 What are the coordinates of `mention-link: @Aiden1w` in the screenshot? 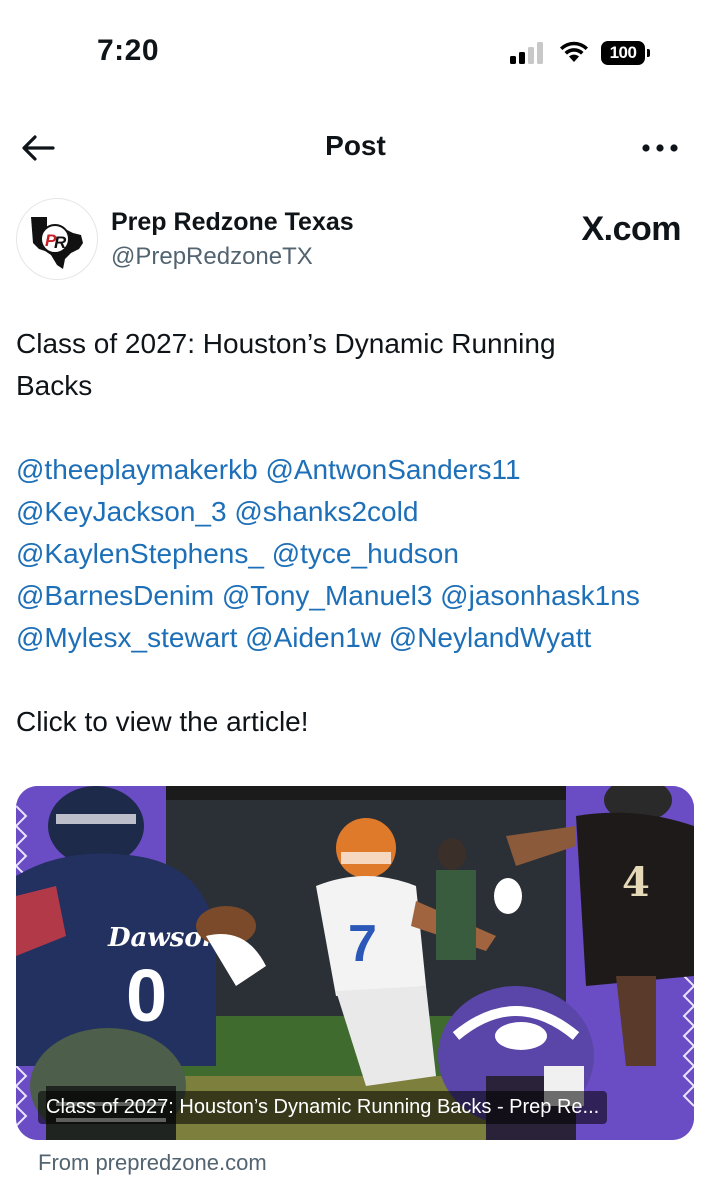 It's located at (313, 637).